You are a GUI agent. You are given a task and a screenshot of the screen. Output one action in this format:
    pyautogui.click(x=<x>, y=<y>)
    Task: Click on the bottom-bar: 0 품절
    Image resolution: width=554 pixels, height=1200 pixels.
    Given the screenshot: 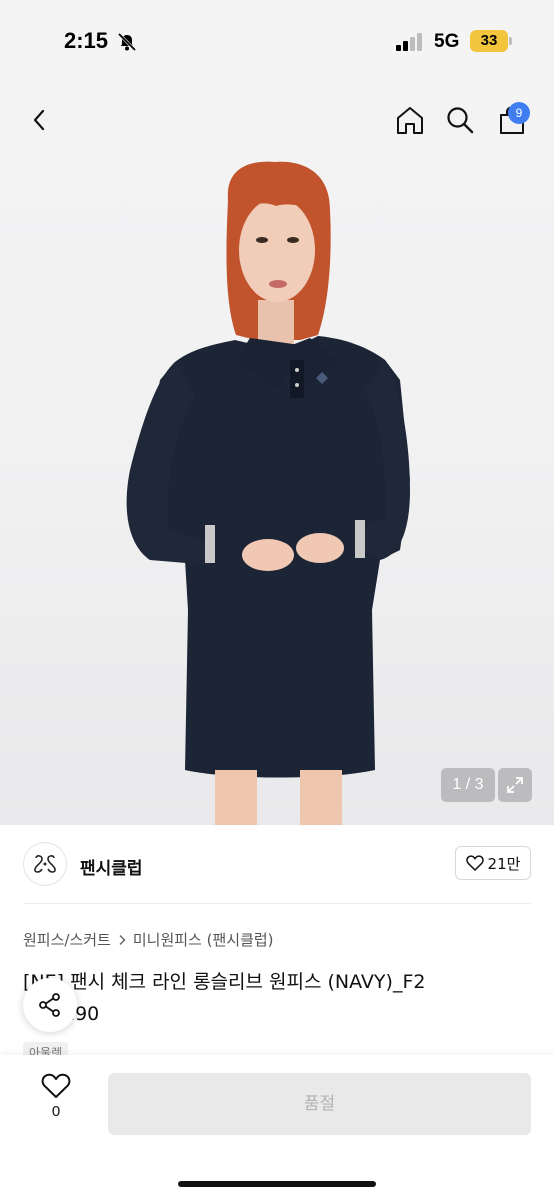 What is the action you would take?
    pyautogui.click(x=277, y=1127)
    